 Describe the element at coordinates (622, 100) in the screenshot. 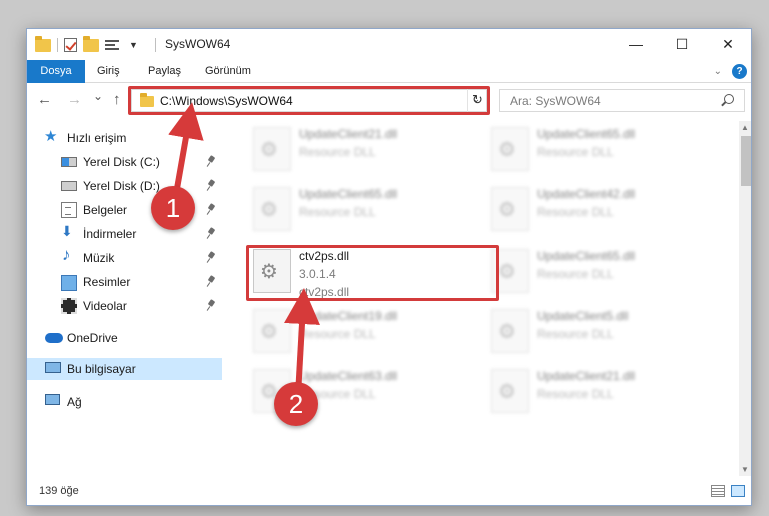

I see `search-input: Ara: SysWOW64` at that location.